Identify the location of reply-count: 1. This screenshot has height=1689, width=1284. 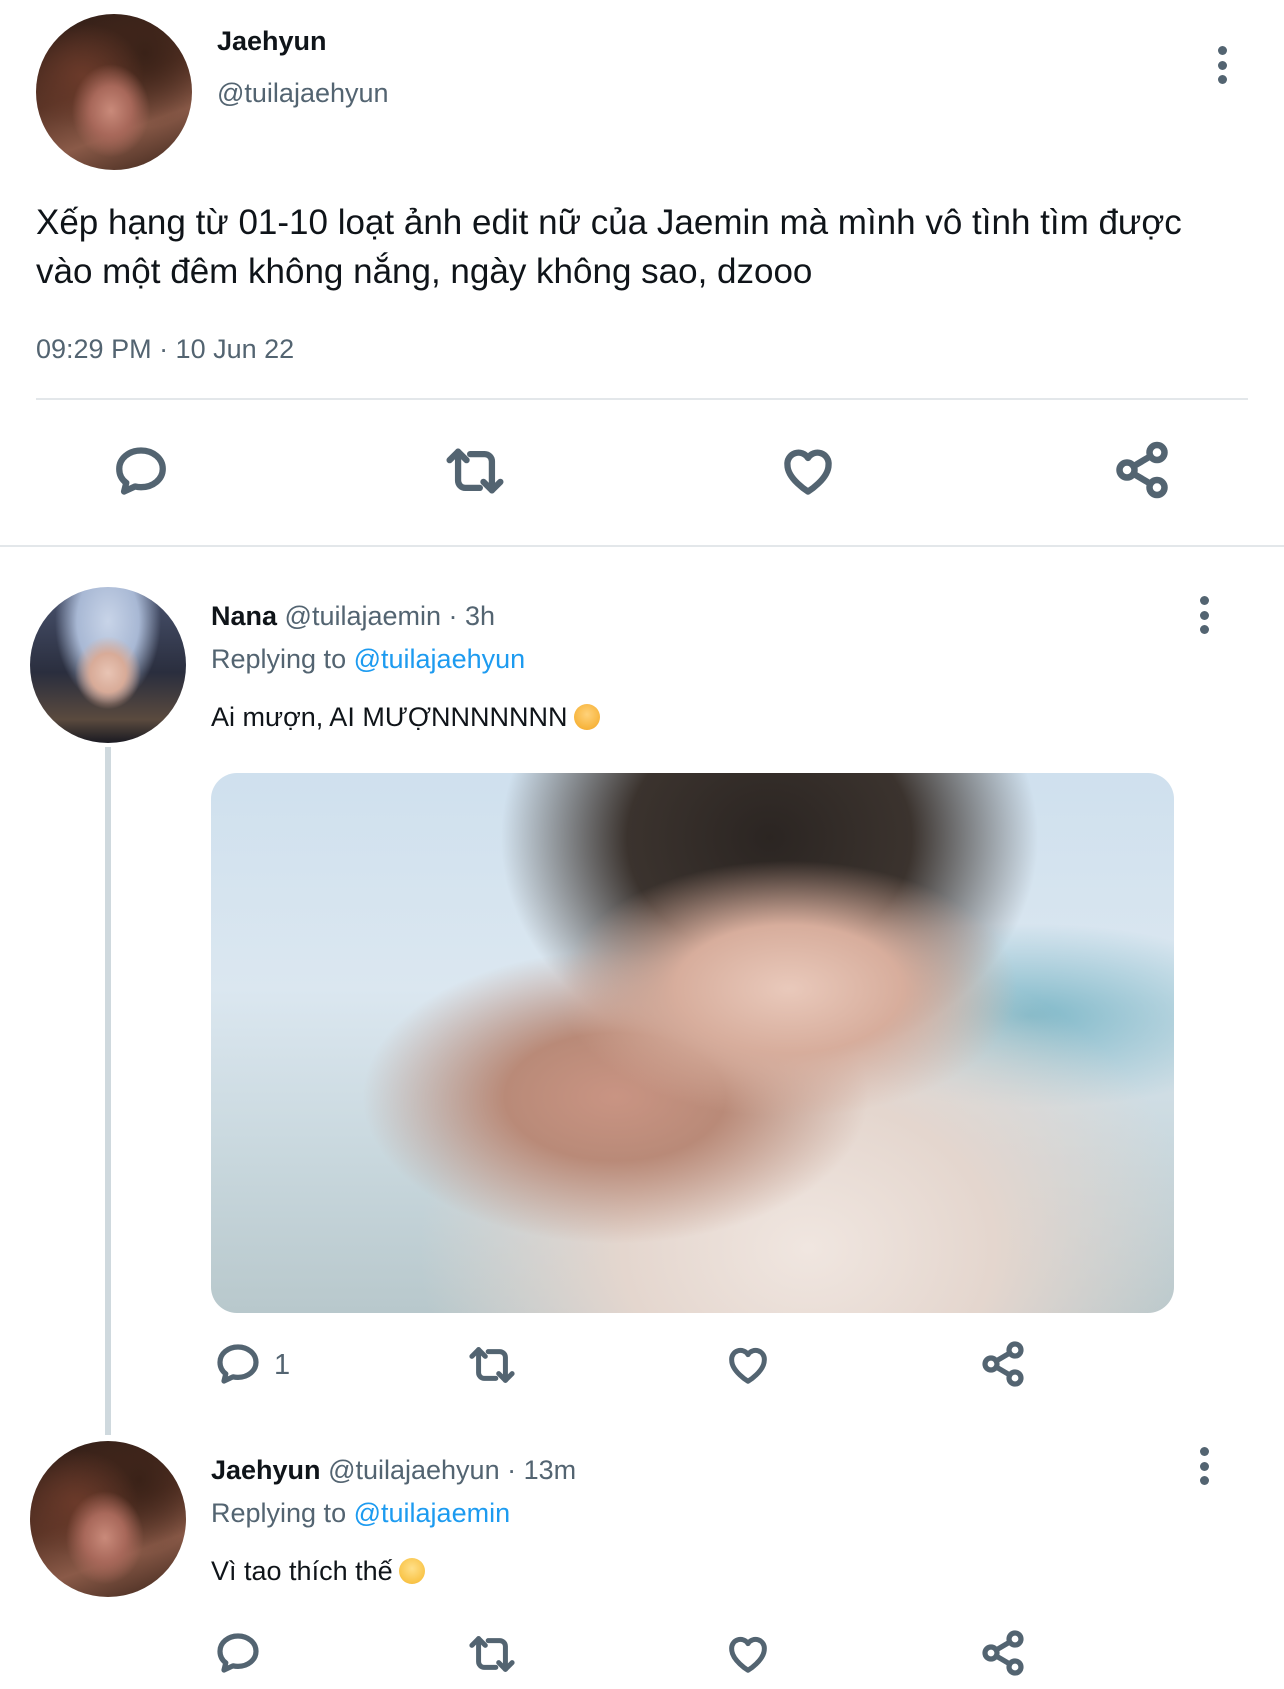
(282, 1365).